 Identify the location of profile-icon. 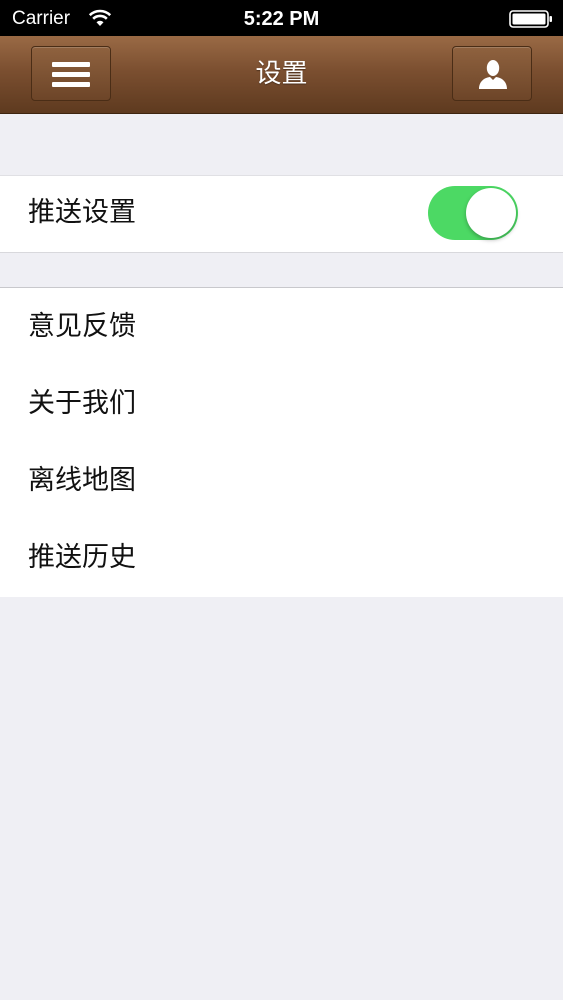
(493, 74).